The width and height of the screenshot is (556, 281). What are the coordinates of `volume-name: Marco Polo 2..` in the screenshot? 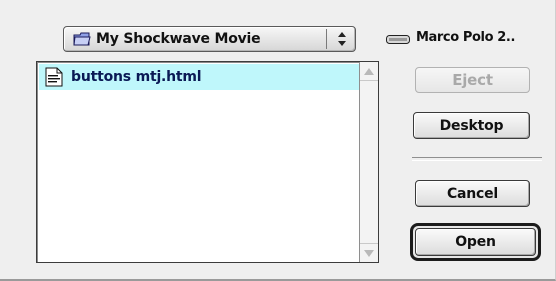 It's located at (465, 37).